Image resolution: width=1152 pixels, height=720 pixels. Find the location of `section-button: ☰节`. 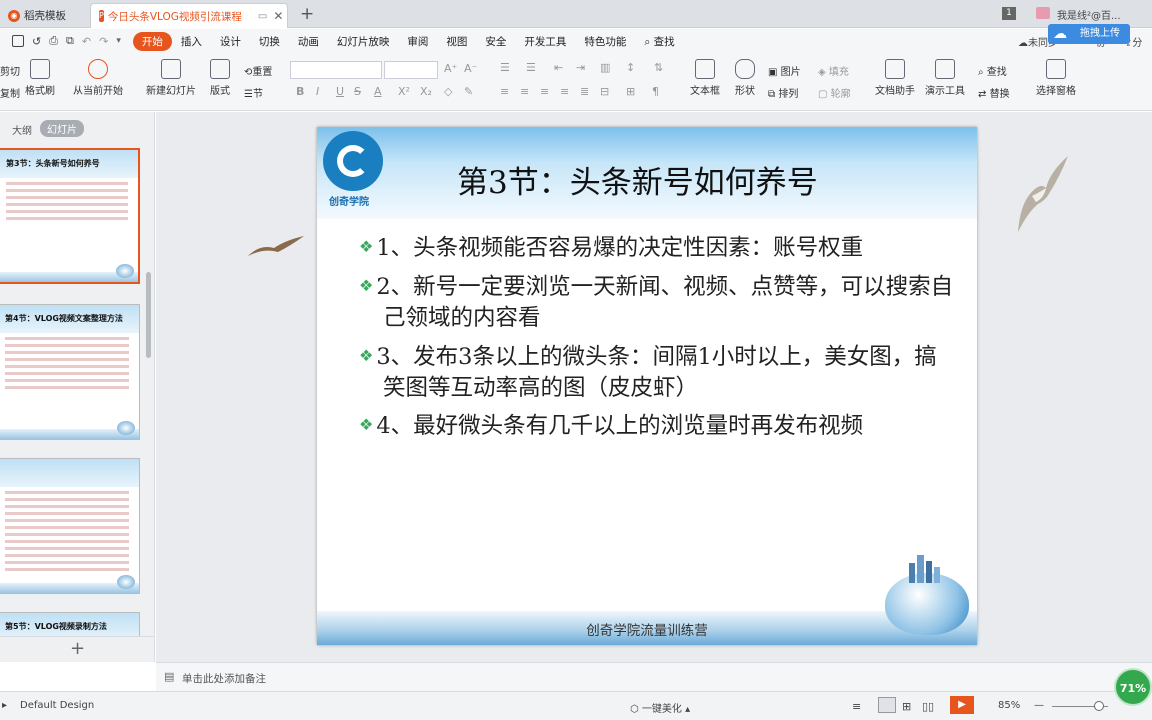

section-button: ☰节 is located at coordinates (253, 92).